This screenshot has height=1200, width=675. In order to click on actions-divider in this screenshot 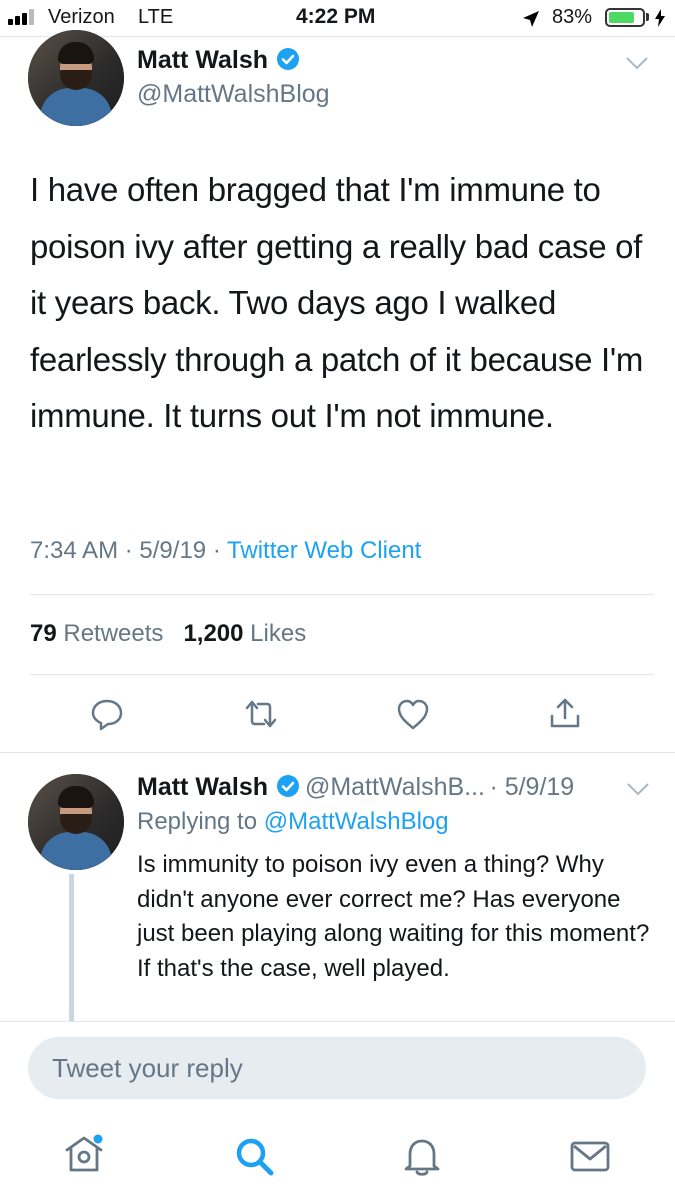, I will do `click(337, 752)`.